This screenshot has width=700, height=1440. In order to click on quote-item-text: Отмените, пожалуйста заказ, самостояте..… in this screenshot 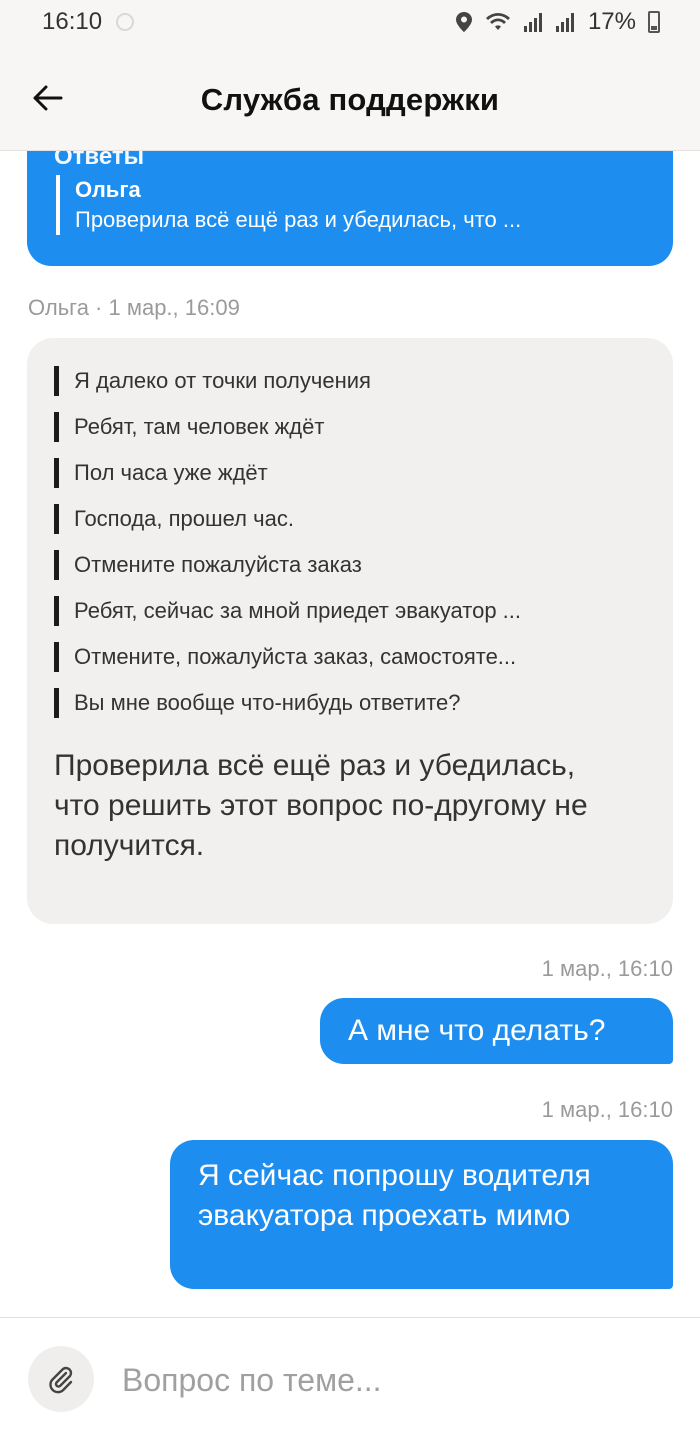, I will do `click(295, 656)`.